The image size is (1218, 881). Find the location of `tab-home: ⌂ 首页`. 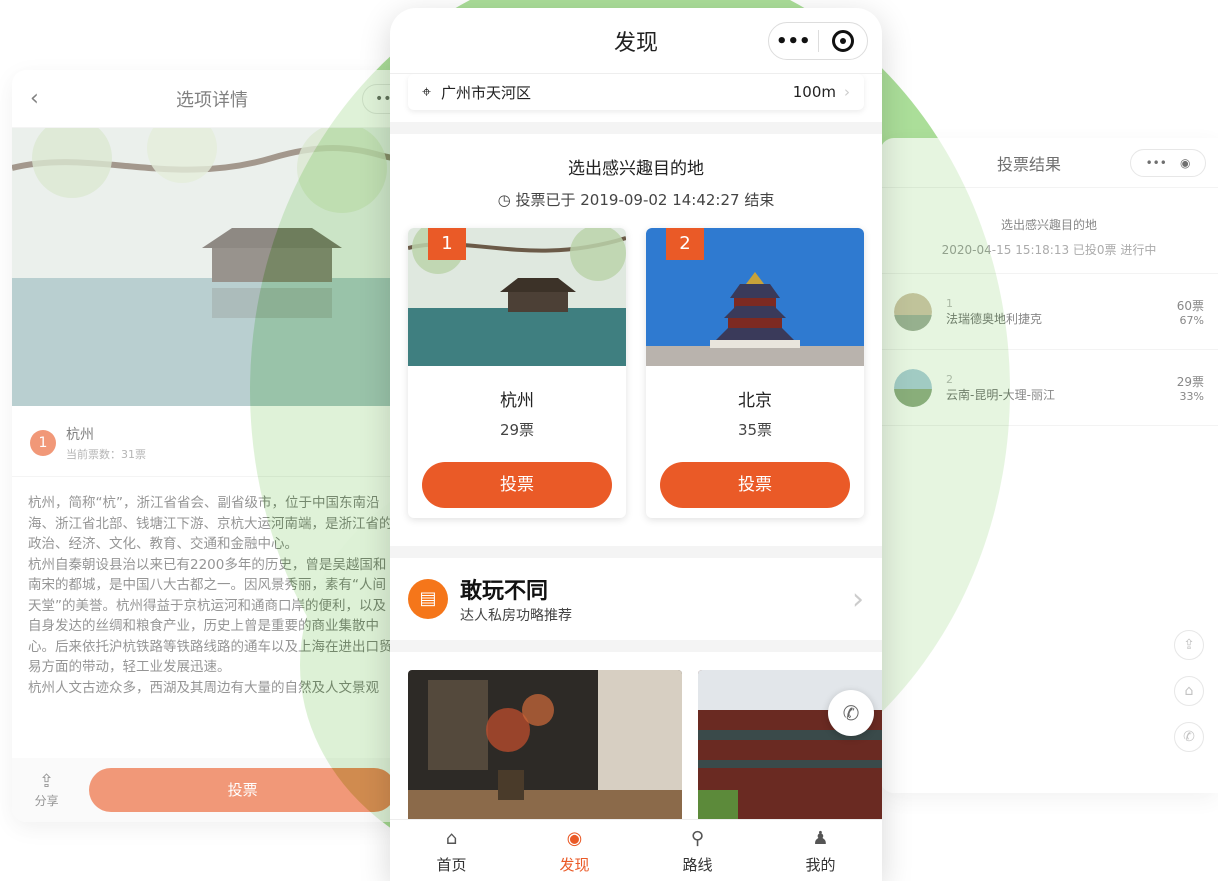

tab-home: ⌂ 首页 is located at coordinates (451, 850).